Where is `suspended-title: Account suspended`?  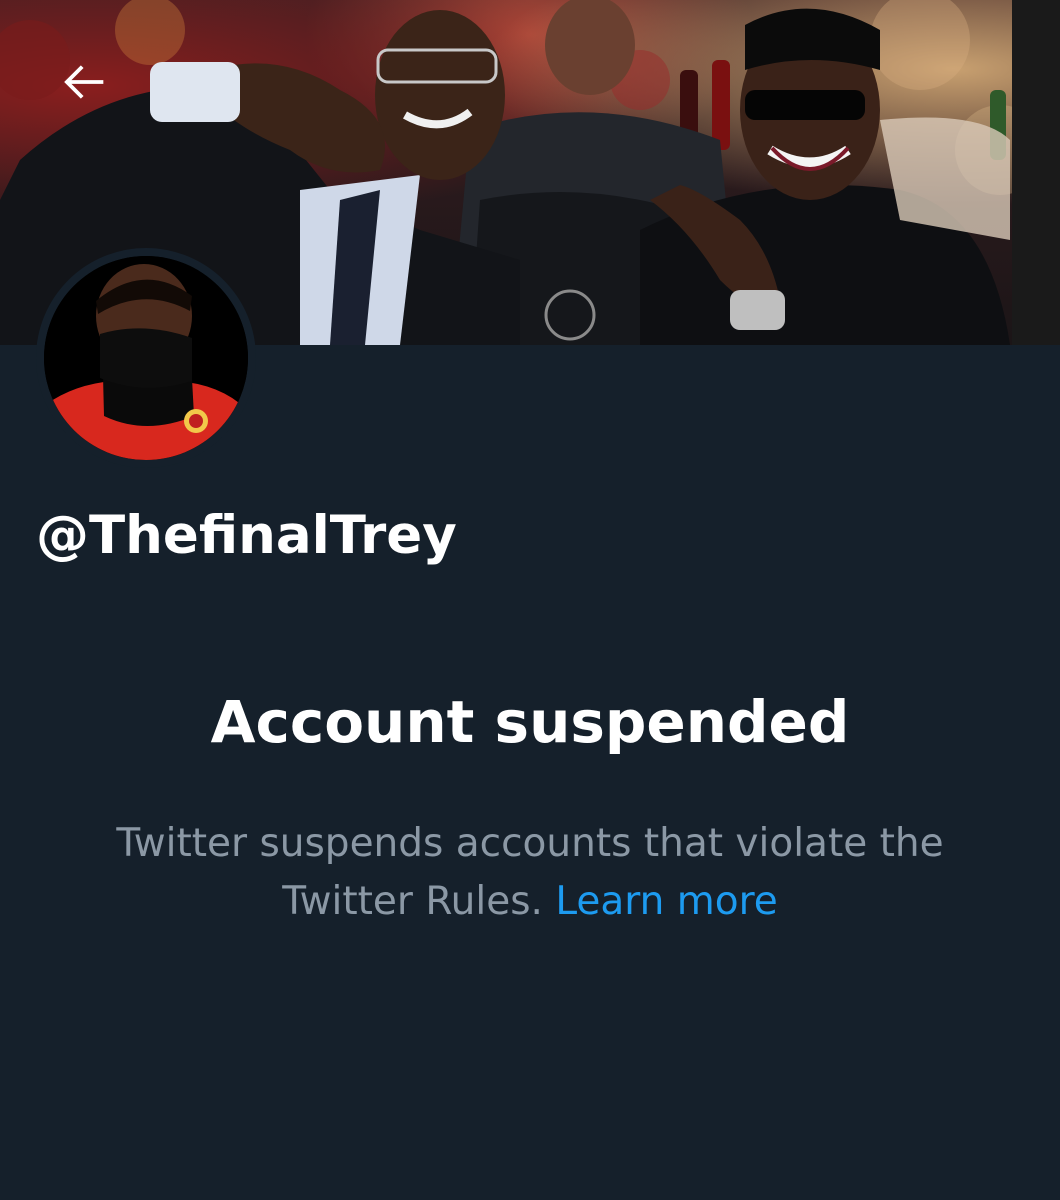
suspended-title: Account suspended is located at coordinates (530, 722).